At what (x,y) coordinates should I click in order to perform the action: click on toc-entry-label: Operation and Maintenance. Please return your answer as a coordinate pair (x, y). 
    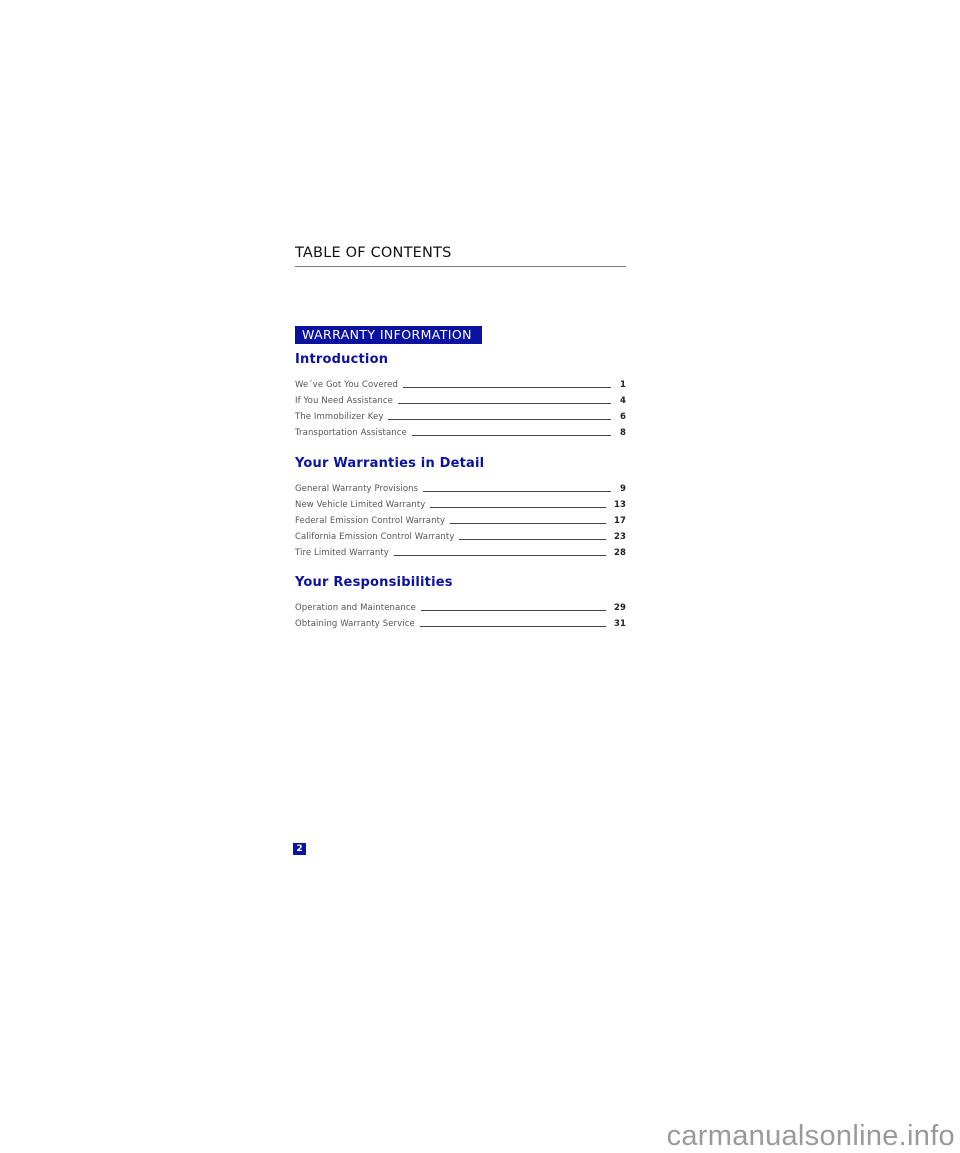
    Looking at the image, I should click on (355, 608).